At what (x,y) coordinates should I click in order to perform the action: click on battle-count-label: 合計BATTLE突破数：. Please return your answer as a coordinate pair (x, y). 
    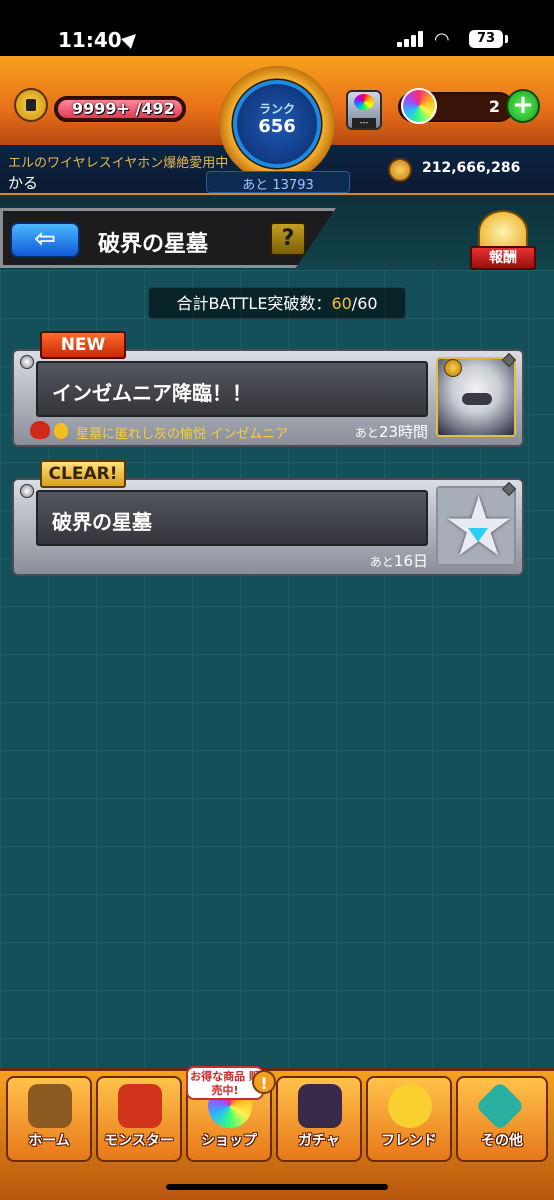
    Looking at the image, I should click on (254, 303).